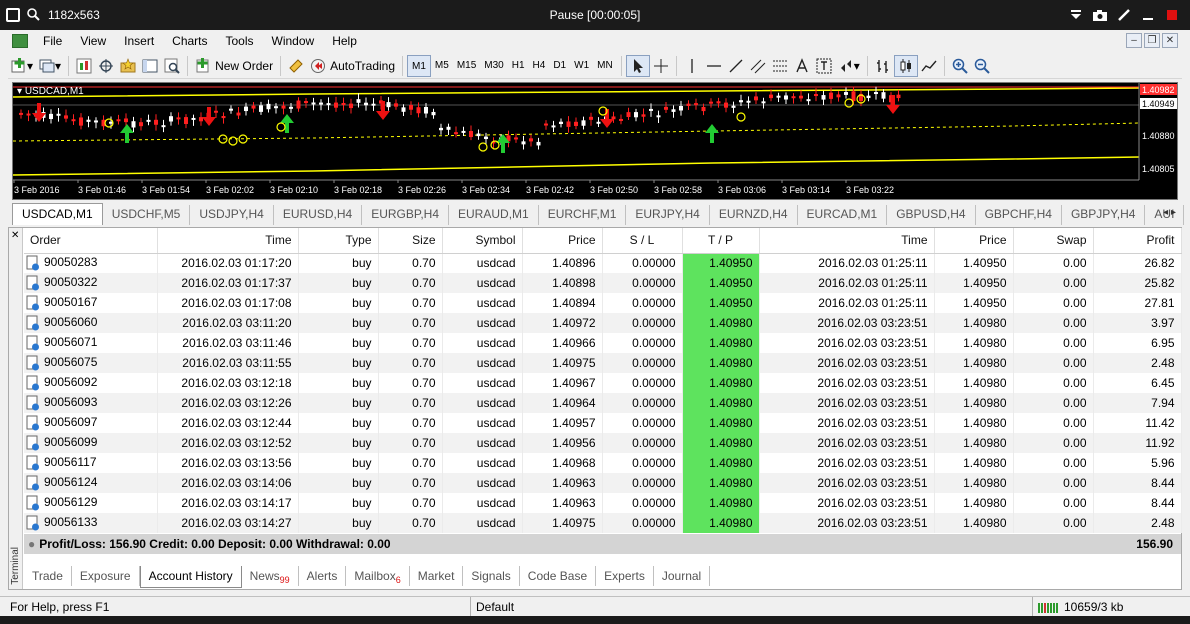  What do you see at coordinates (1019, 215) in the screenshot?
I see `chart-tab-gbpchf-h4: GBPCHF,H4` at bounding box center [1019, 215].